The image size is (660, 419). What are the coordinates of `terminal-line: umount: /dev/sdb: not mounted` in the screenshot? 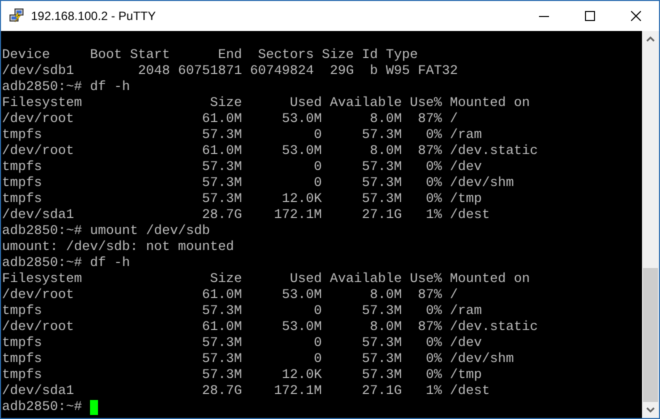 It's located at (118, 248).